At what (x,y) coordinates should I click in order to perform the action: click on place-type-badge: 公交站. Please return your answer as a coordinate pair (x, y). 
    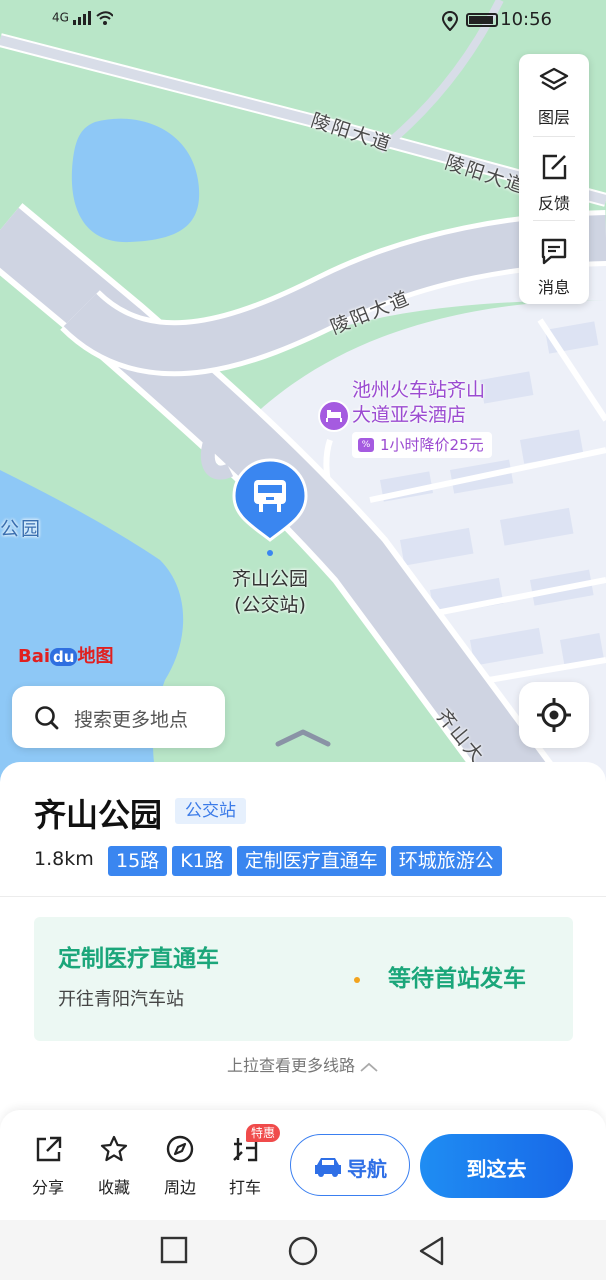
    Looking at the image, I should click on (210, 811).